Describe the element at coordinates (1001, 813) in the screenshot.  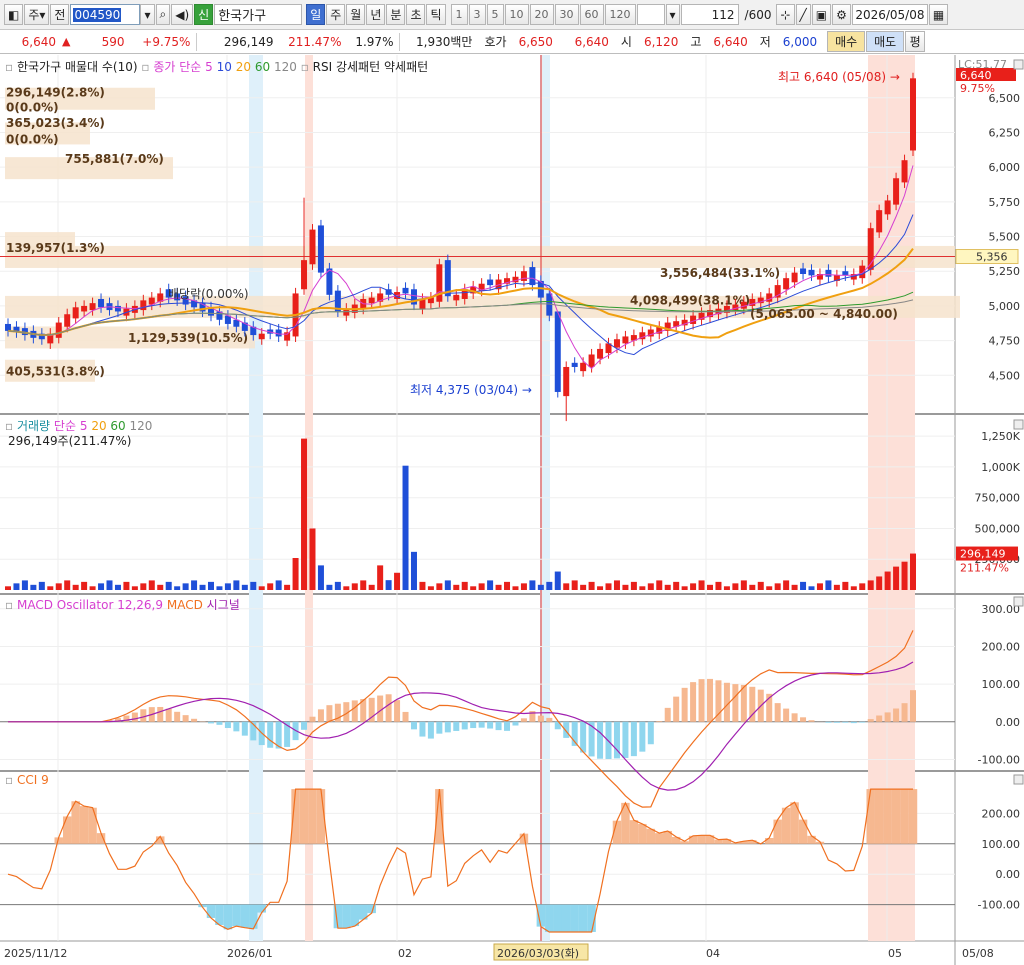
I see `cci-y-label: 200.00` at that location.